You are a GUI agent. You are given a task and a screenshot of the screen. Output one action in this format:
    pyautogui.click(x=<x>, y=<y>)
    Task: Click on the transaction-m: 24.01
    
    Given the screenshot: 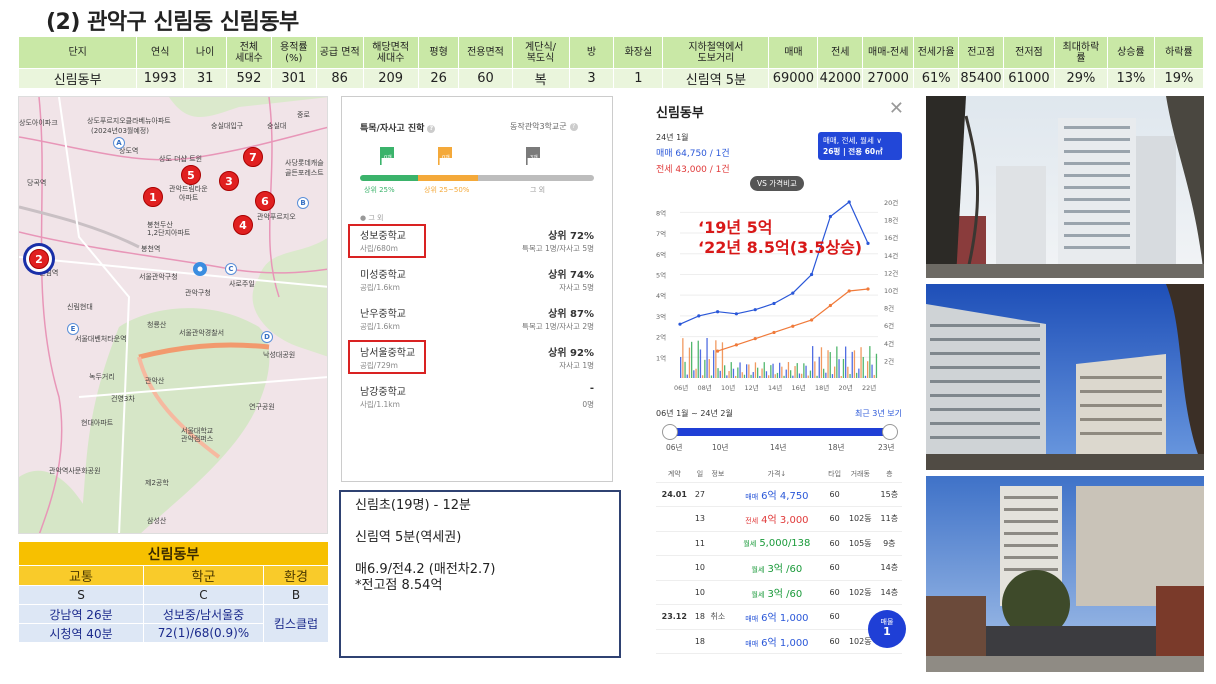 What is the action you would take?
    pyautogui.click(x=674, y=494)
    